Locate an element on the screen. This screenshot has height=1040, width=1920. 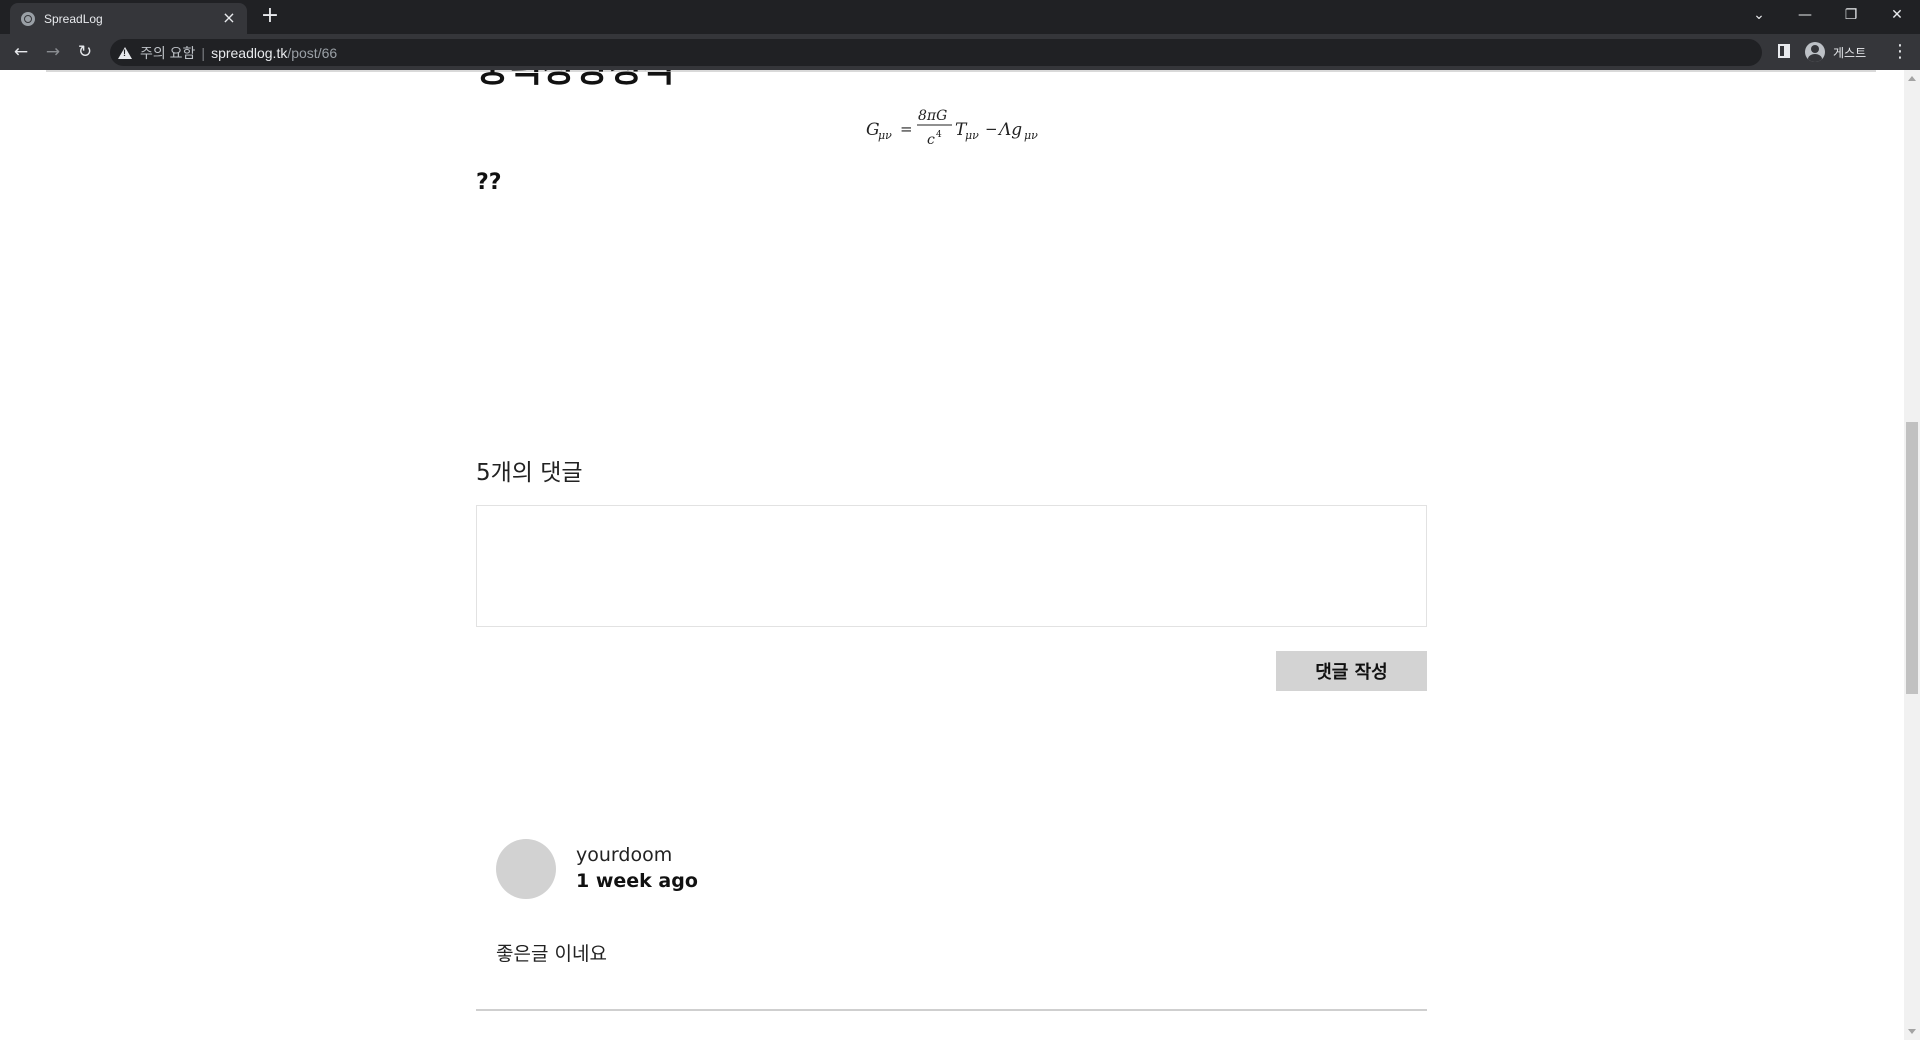
url-path: /post/66 is located at coordinates (312, 53).